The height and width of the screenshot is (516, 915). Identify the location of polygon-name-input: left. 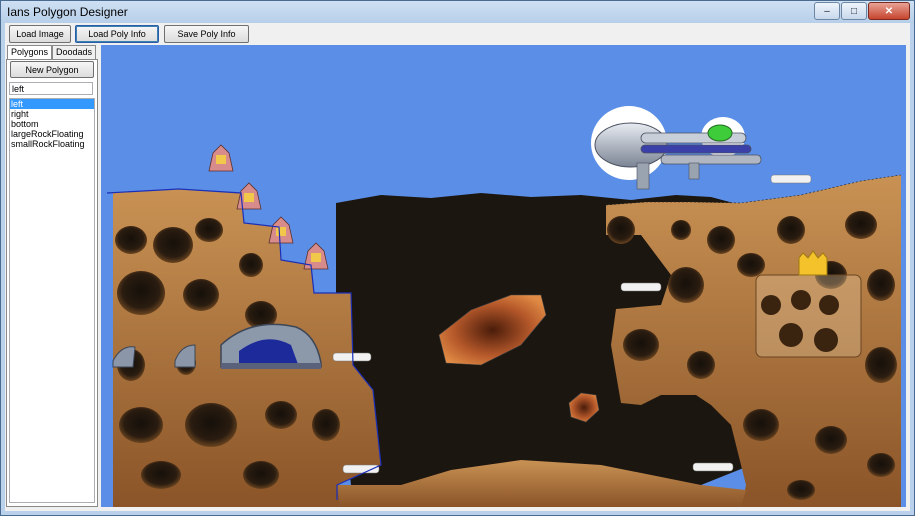
(51, 88).